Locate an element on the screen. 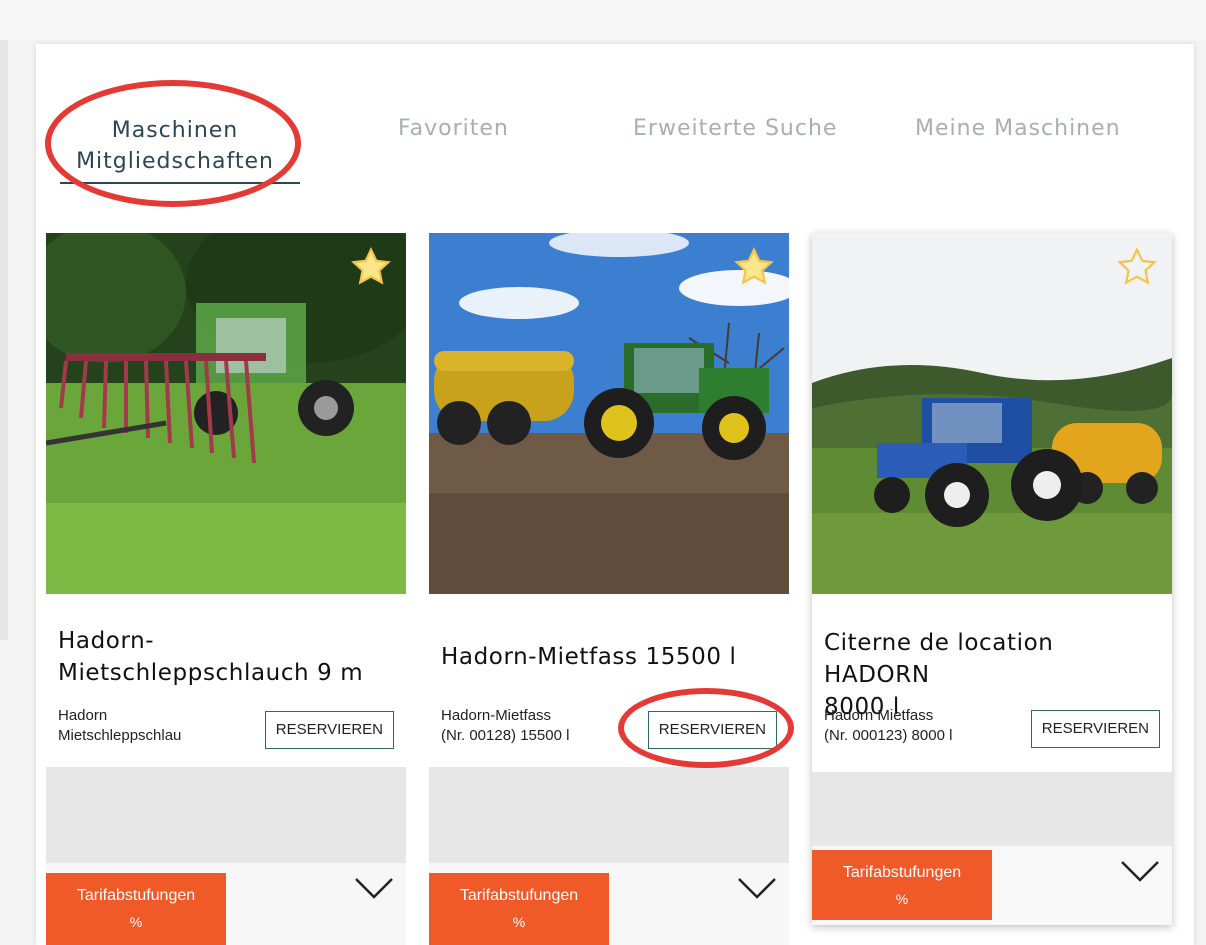 The image size is (1206, 945). subtitle-line1: Hadorn-Mietfass is located at coordinates (496, 715).